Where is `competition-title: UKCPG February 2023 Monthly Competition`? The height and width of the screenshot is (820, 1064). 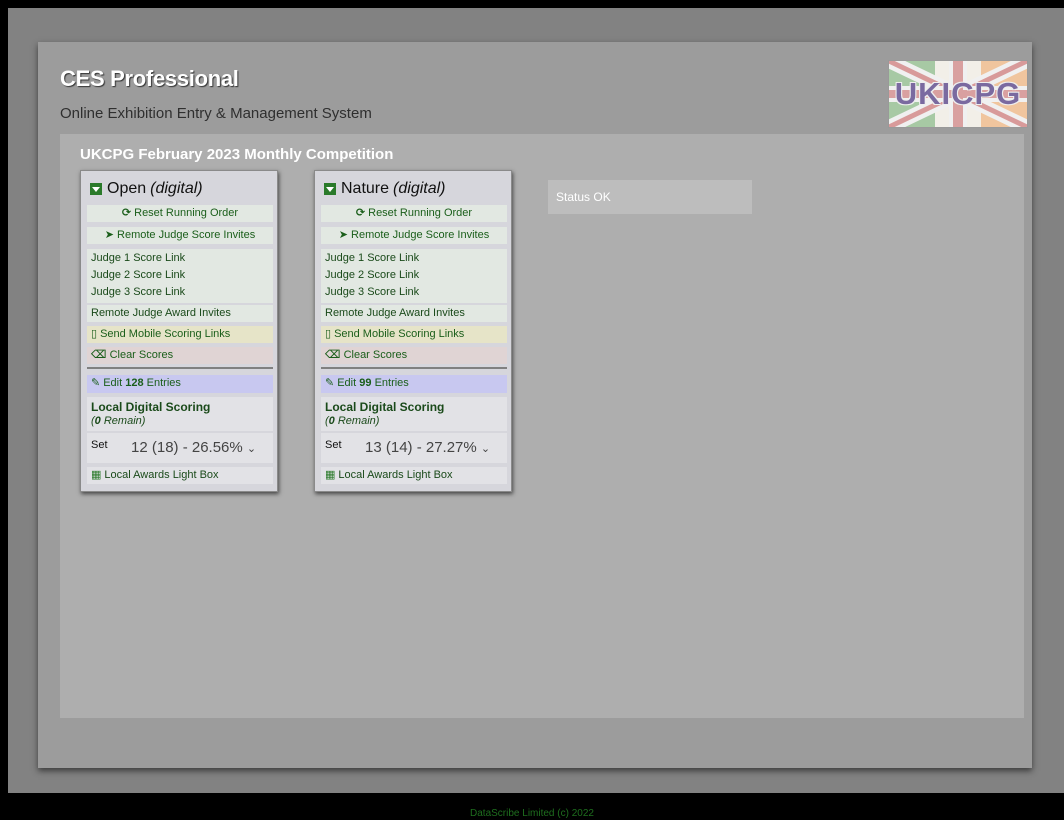 competition-title: UKCPG February 2023 Monthly Competition is located at coordinates (237, 154).